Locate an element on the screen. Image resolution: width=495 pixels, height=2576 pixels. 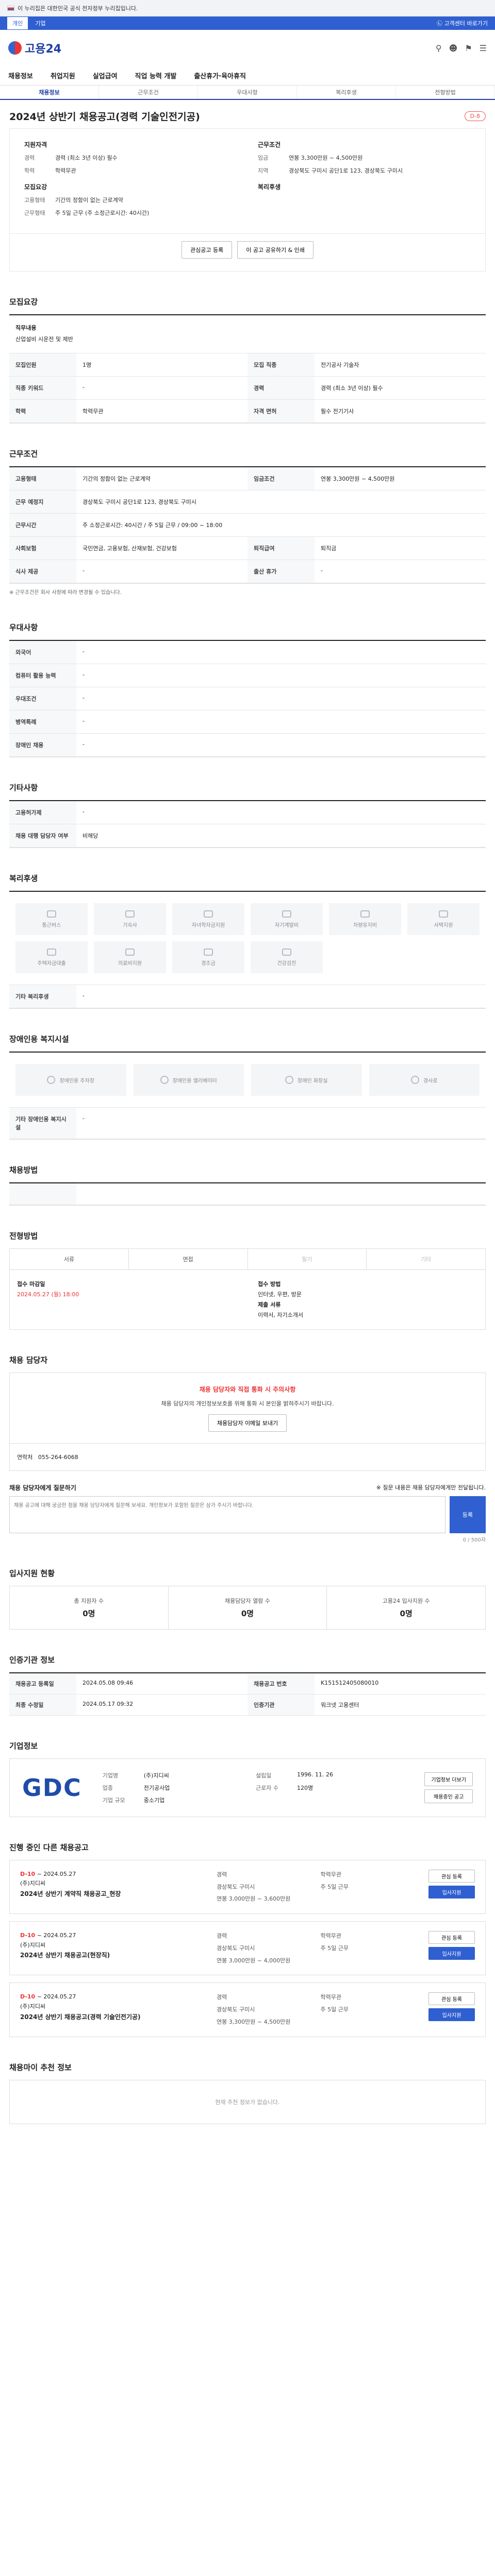
work-heading: 근무조건 is located at coordinates (269, 144).